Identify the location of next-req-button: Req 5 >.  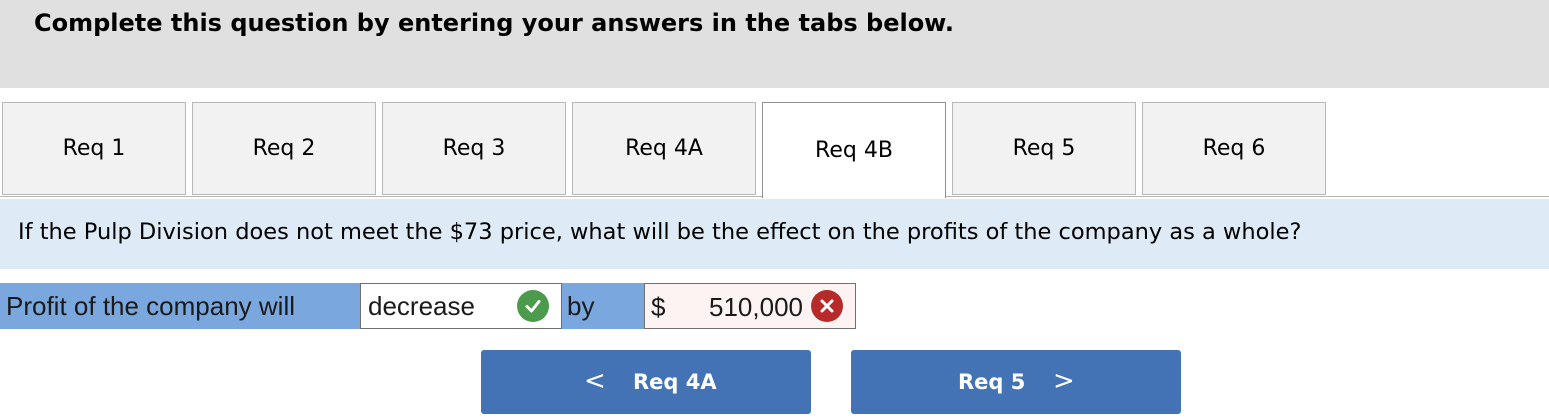
(1016, 382).